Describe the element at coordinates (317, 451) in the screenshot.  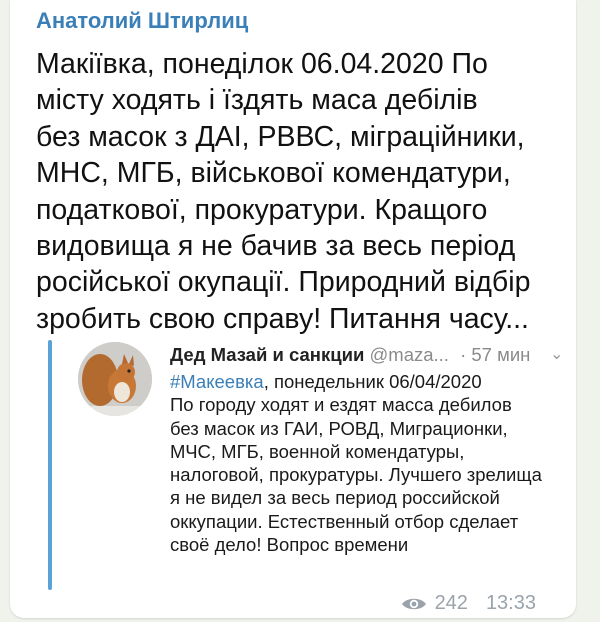
I see `quoted-line: МЧС, МГБ, военной комендатуры,` at that location.